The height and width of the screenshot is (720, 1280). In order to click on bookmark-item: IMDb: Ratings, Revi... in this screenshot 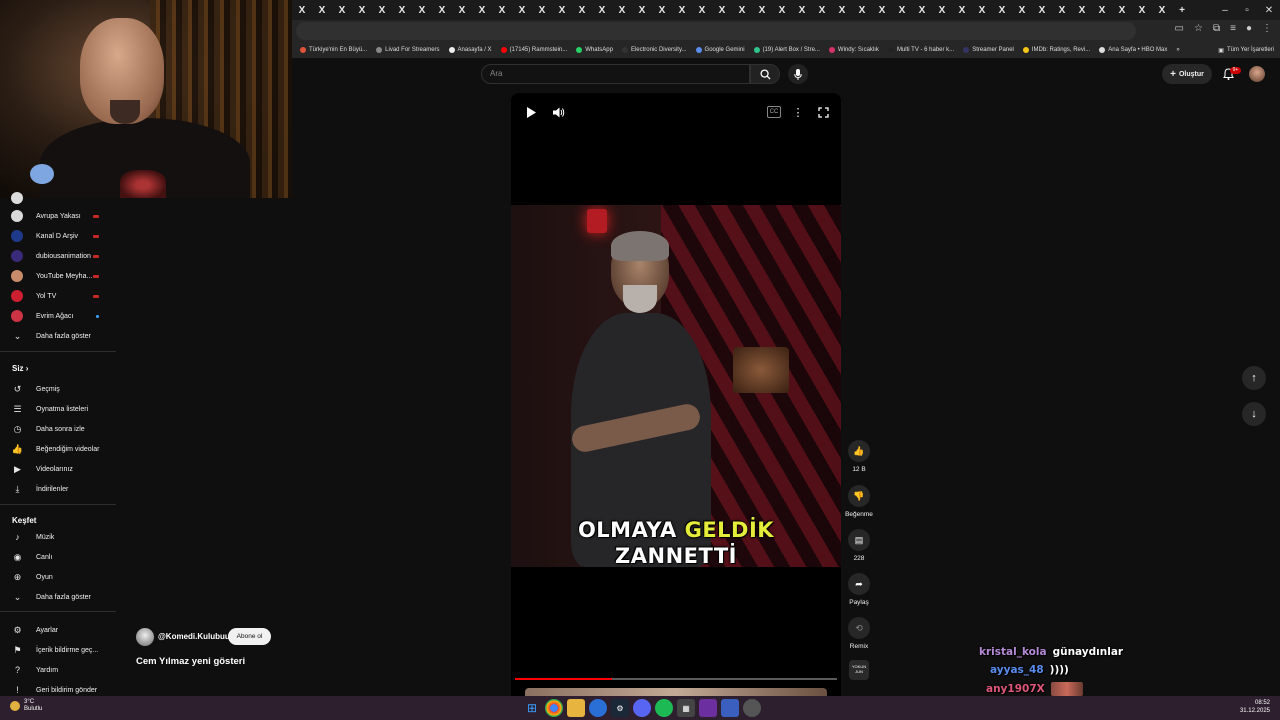, I will do `click(1056, 50)`.